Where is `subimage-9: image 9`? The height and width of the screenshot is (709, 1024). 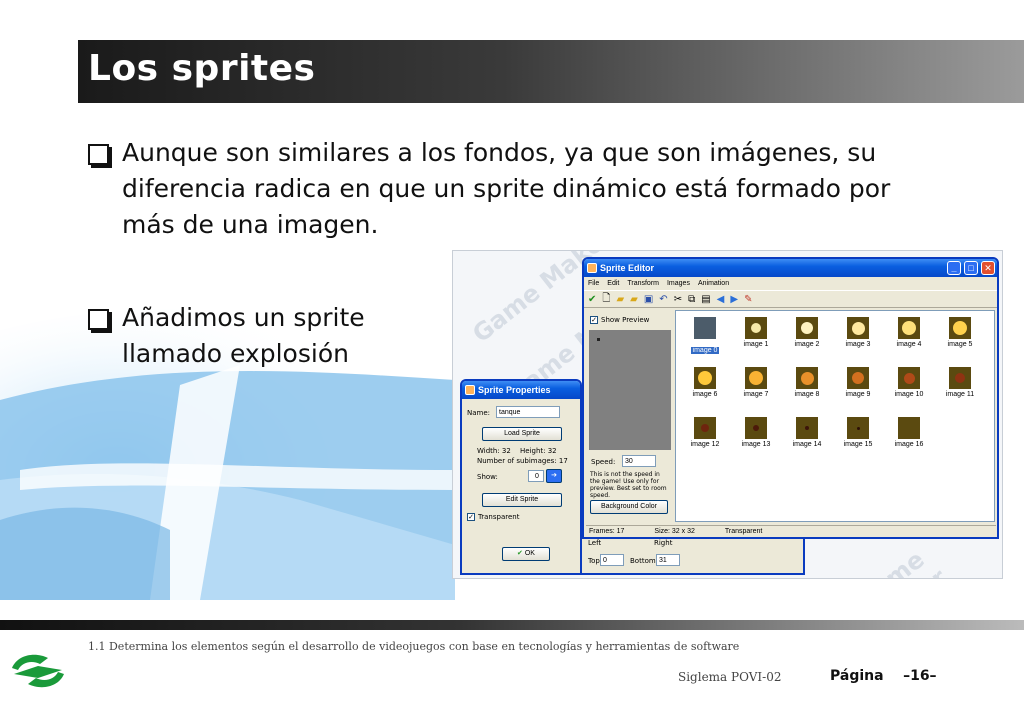
subimage-9: image 9 is located at coordinates (858, 387).